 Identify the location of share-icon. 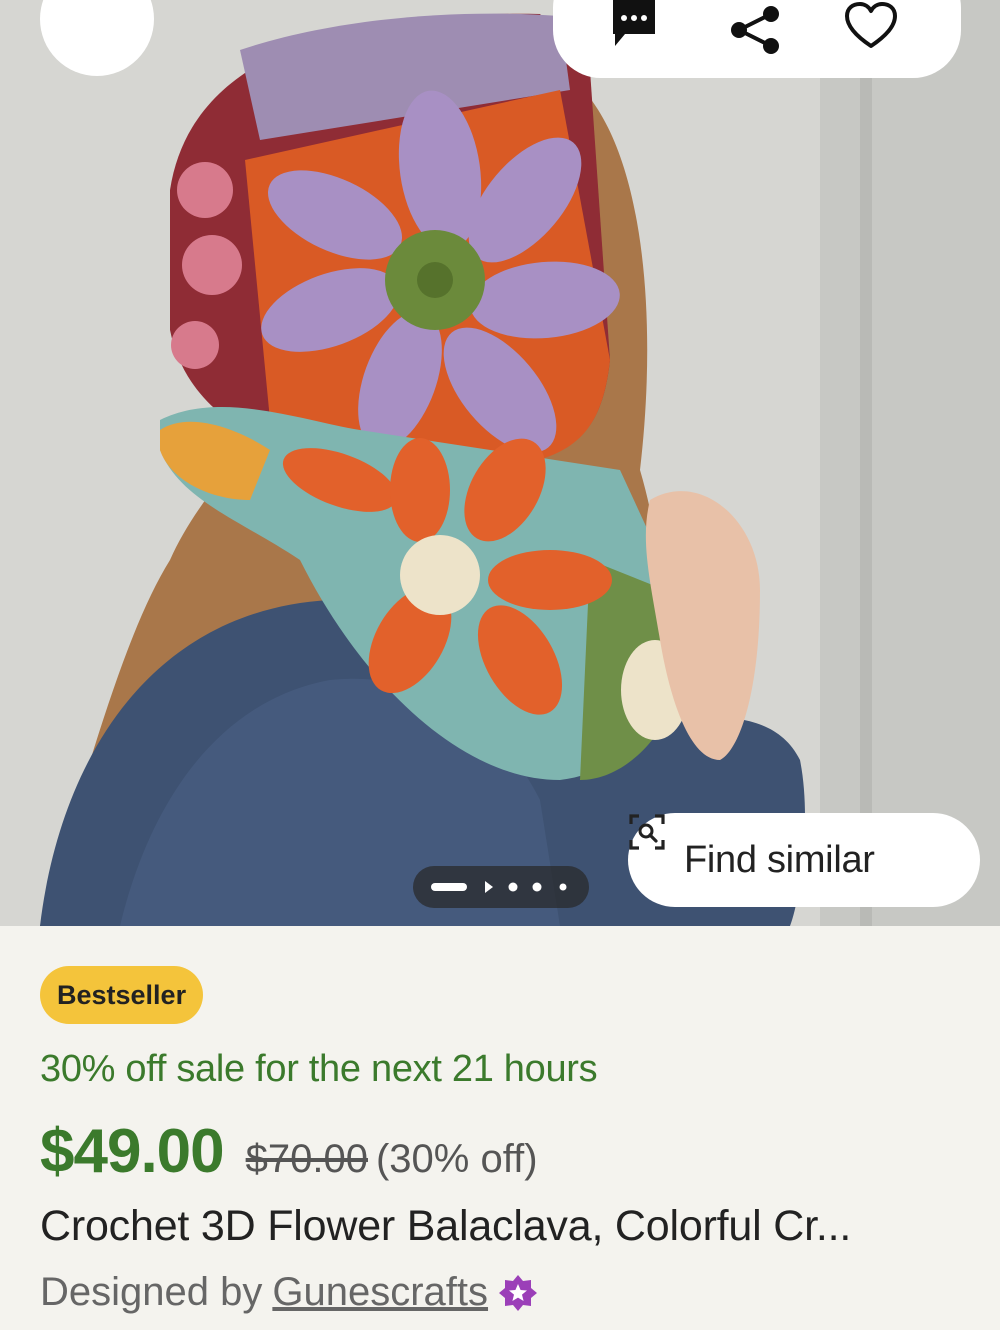
(755, 30).